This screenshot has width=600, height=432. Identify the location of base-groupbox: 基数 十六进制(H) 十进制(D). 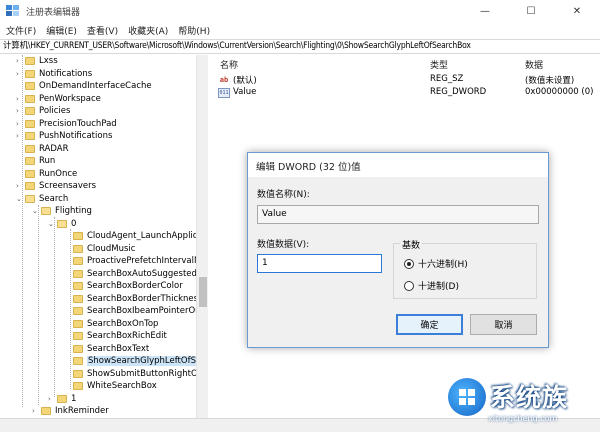
(465, 268).